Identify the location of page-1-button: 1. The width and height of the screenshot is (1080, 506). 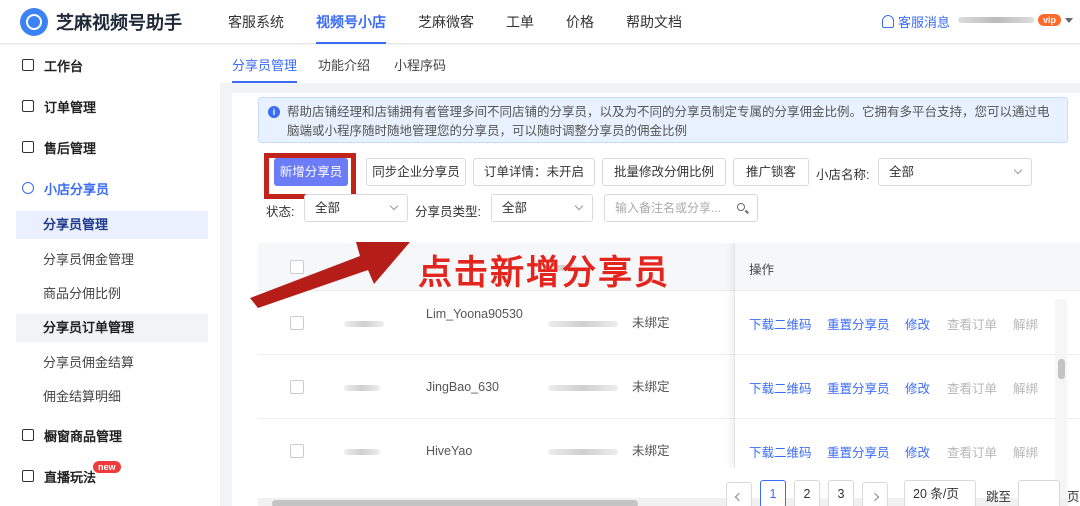
(773, 493).